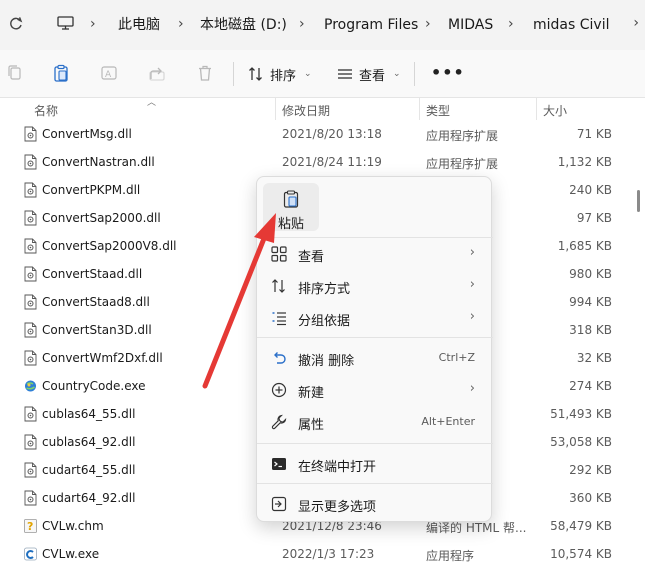 The height and width of the screenshot is (580, 645). What do you see at coordinates (205, 73) in the screenshot?
I see `delete-icon` at bounding box center [205, 73].